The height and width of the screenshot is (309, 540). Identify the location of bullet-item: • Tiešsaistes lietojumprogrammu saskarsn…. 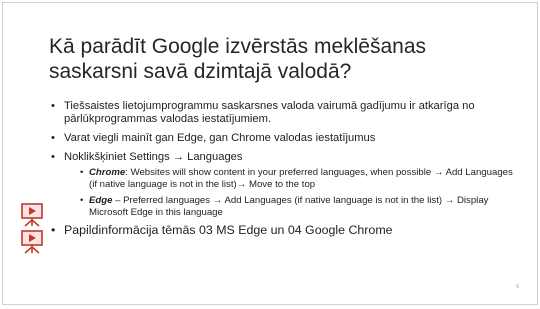
(271, 113).